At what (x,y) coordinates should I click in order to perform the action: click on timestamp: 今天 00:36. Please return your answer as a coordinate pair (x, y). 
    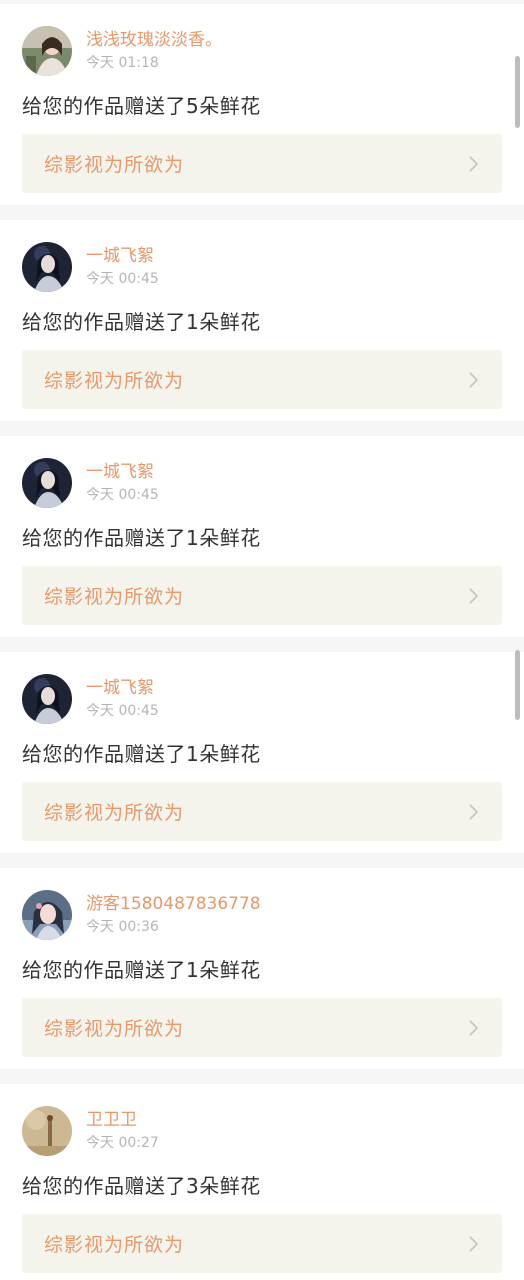
    Looking at the image, I should click on (122, 927).